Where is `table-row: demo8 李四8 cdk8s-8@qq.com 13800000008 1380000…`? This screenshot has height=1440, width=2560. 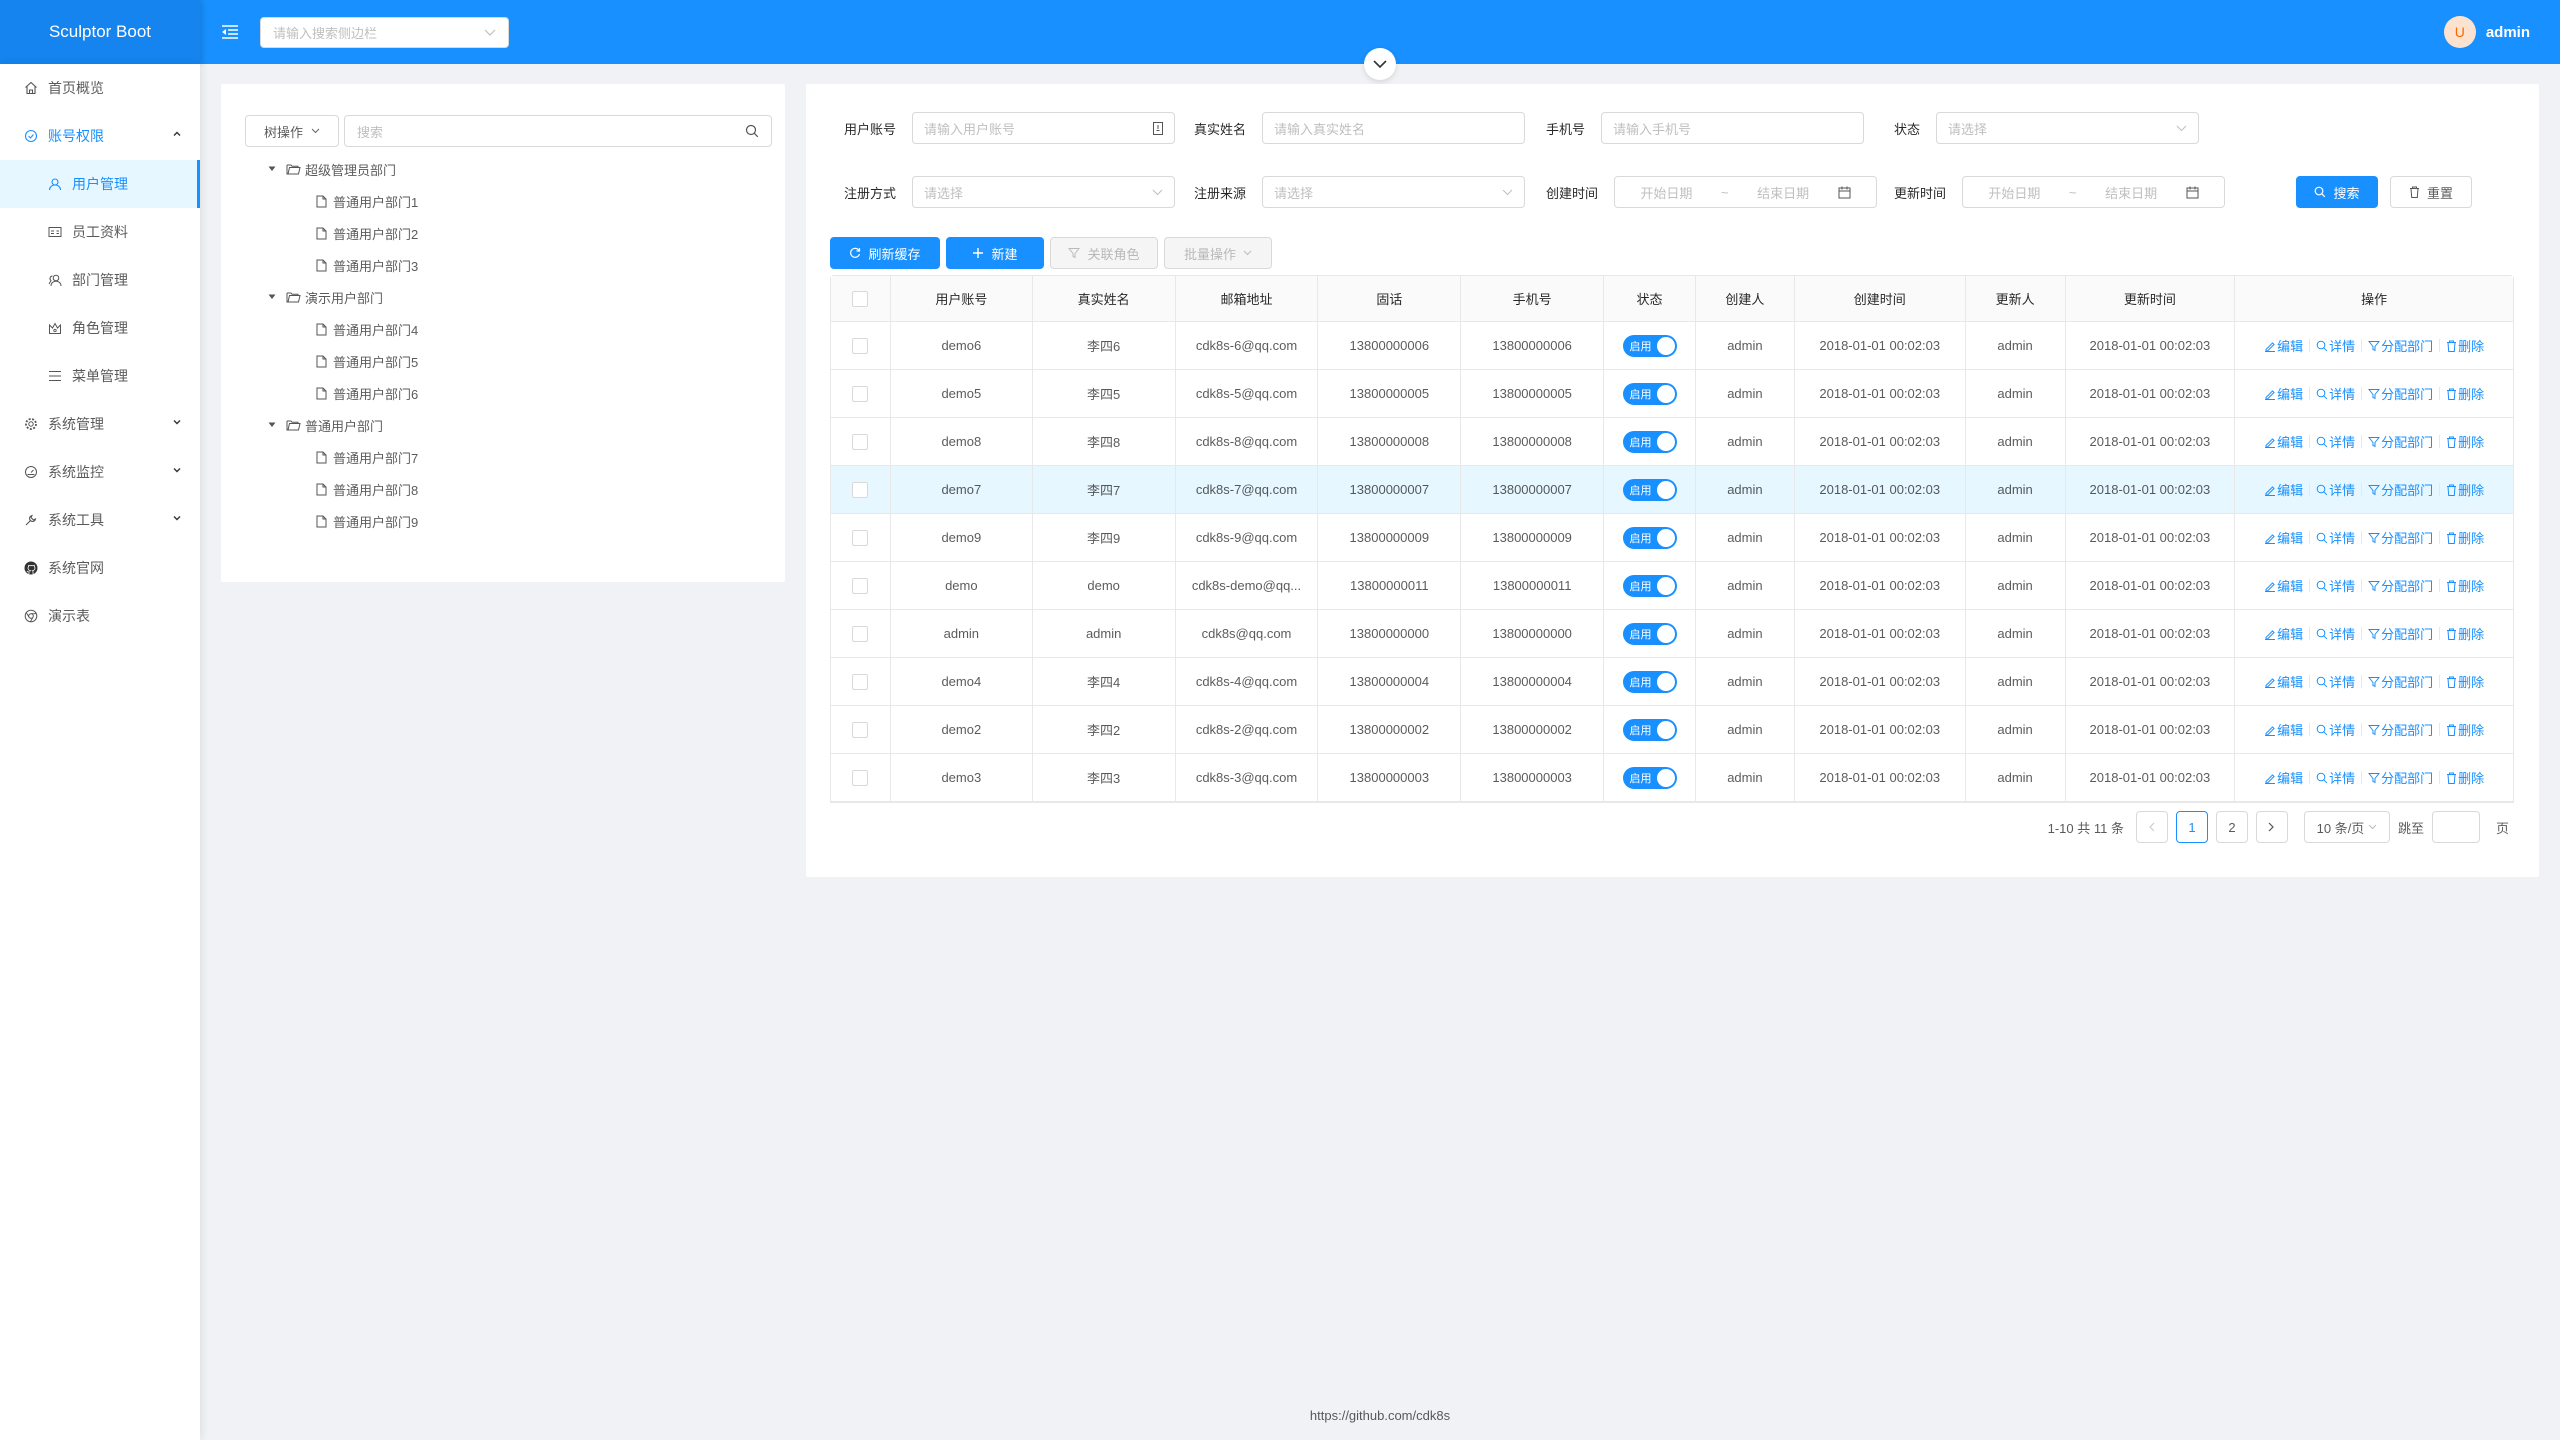 table-row: demo8 李四8 cdk8s-8@qq.com 13800000008 1380000… is located at coordinates (1672, 442).